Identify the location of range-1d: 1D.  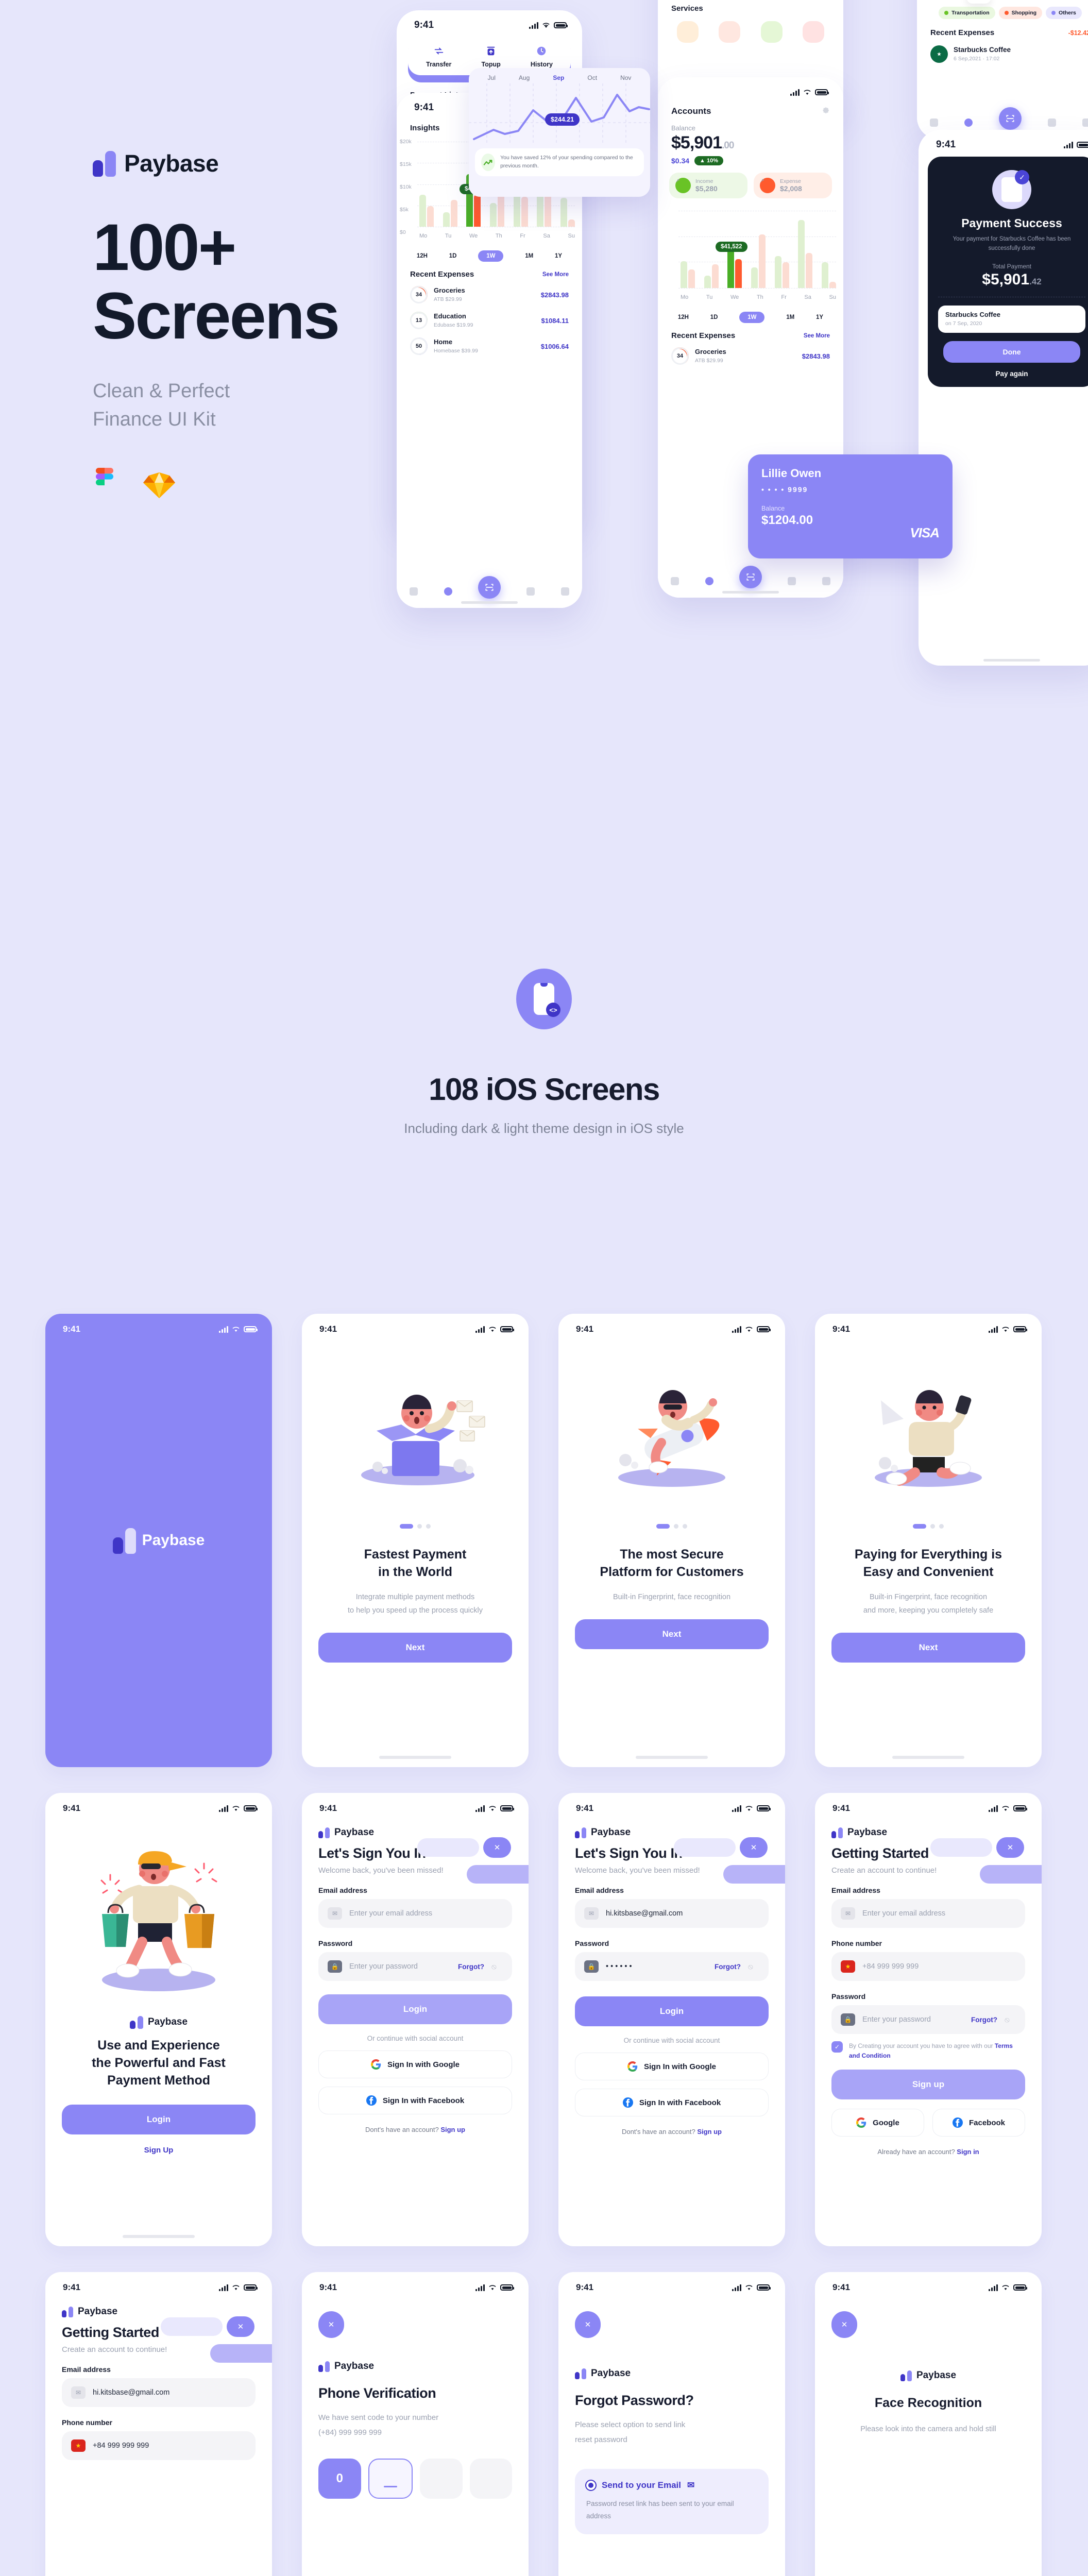
(714, 317).